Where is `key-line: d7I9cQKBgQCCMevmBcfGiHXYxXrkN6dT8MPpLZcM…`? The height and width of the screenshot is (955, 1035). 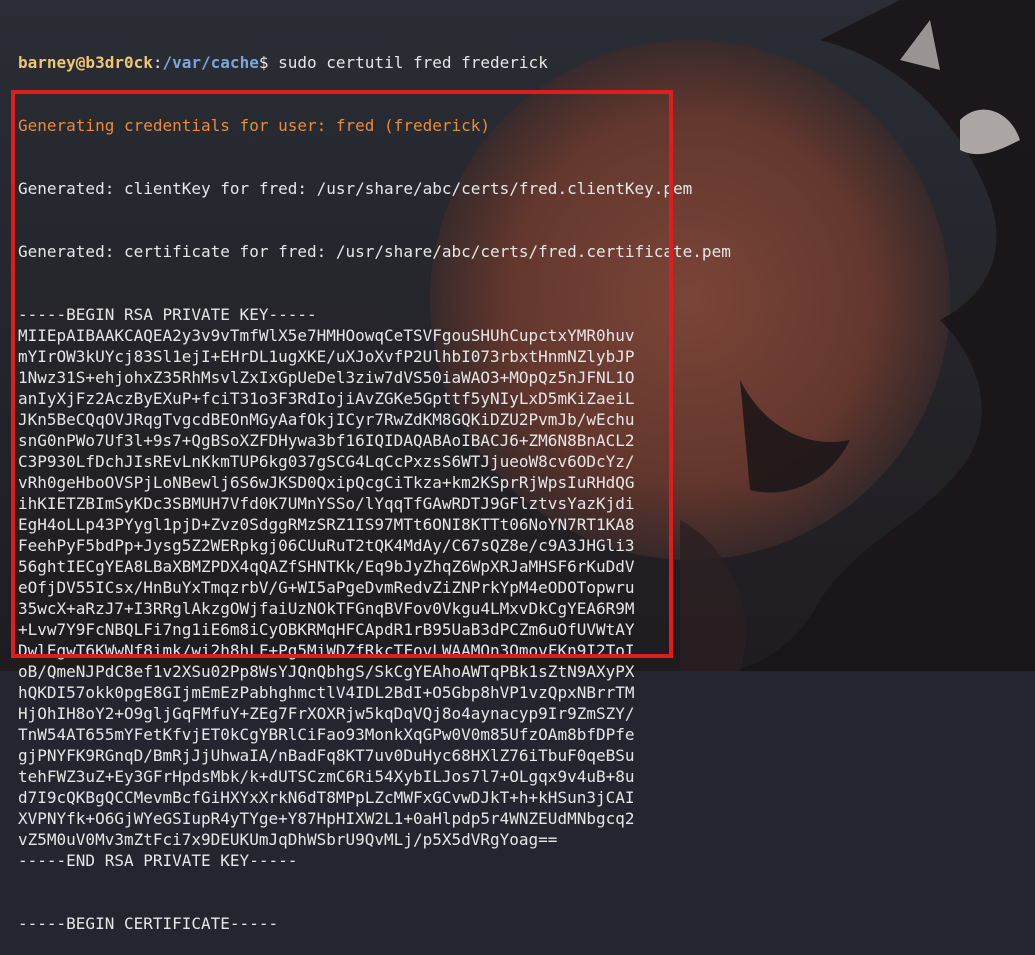 key-line: d7I9cQKBgQCCMevmBcfGiHXYxXrkN6dT8MPpLZcM… is located at coordinates (326, 797).